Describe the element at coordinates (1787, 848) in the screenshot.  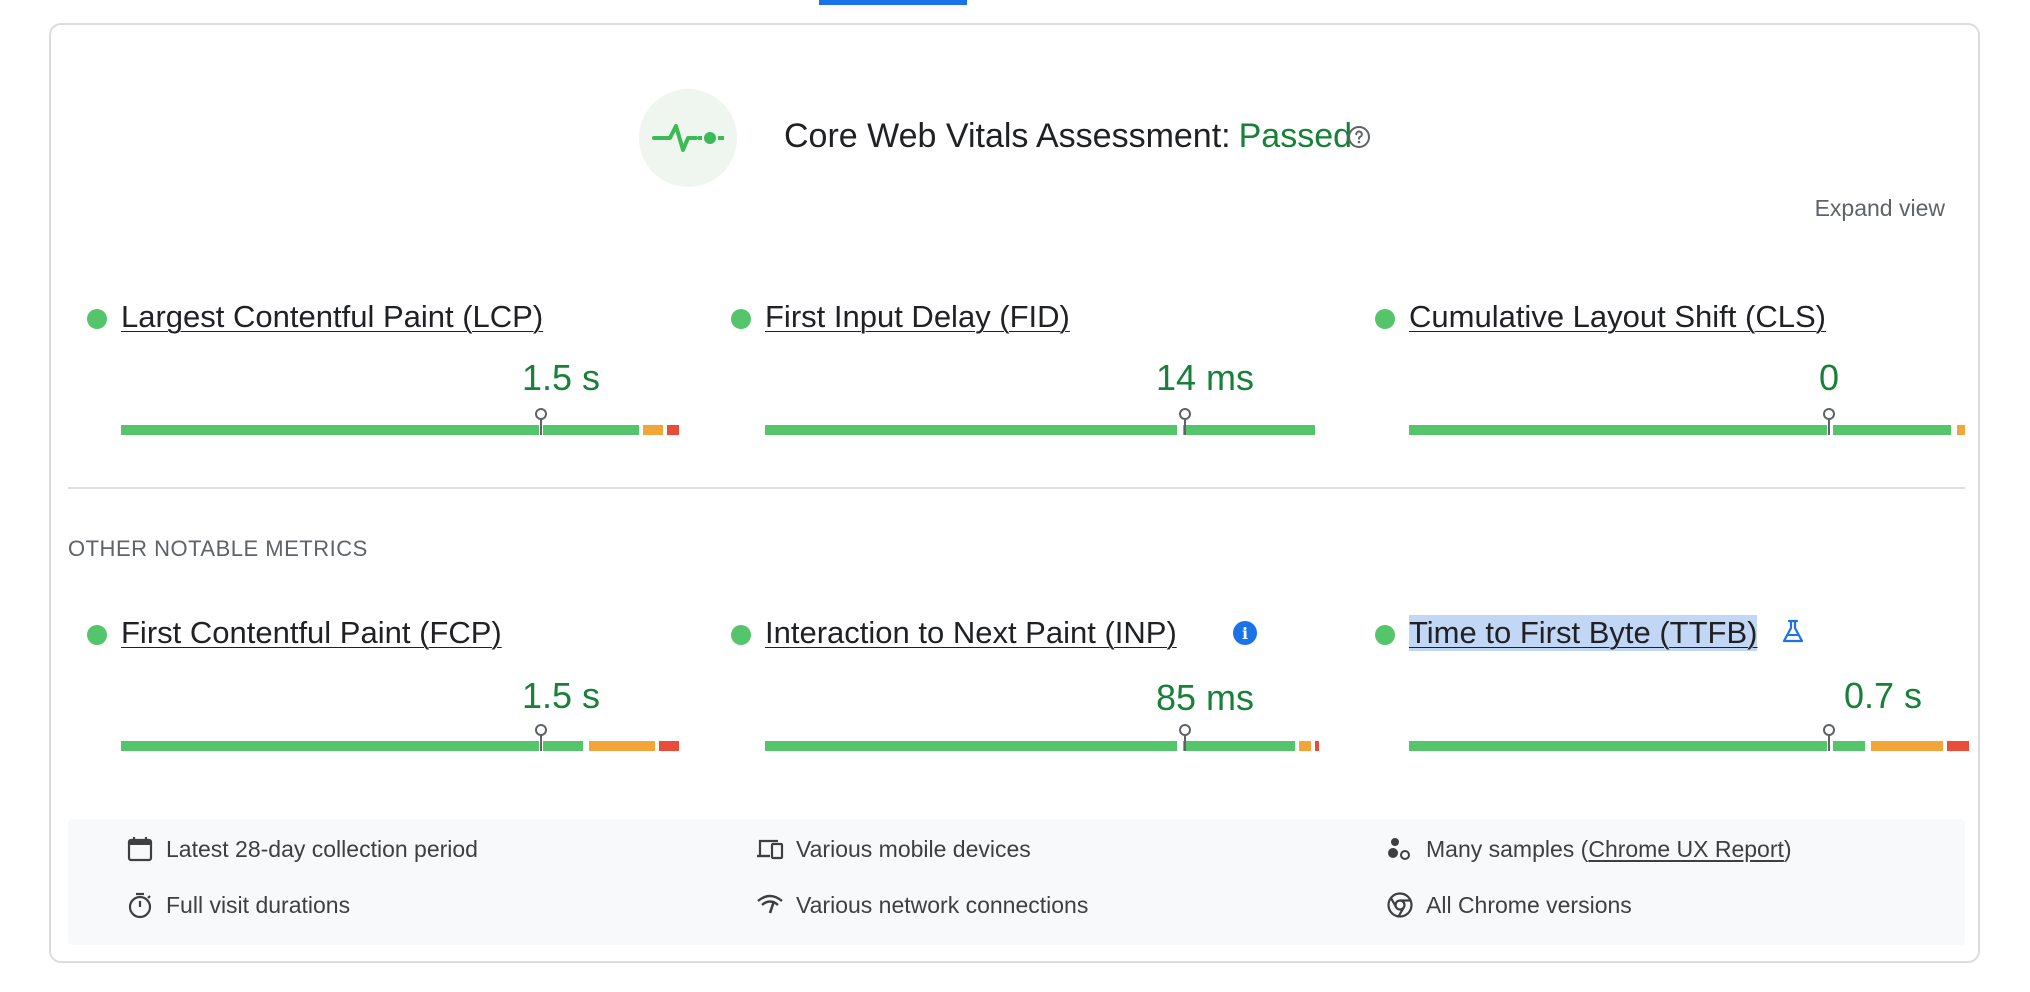
I see `samples-suffix: )` at that location.